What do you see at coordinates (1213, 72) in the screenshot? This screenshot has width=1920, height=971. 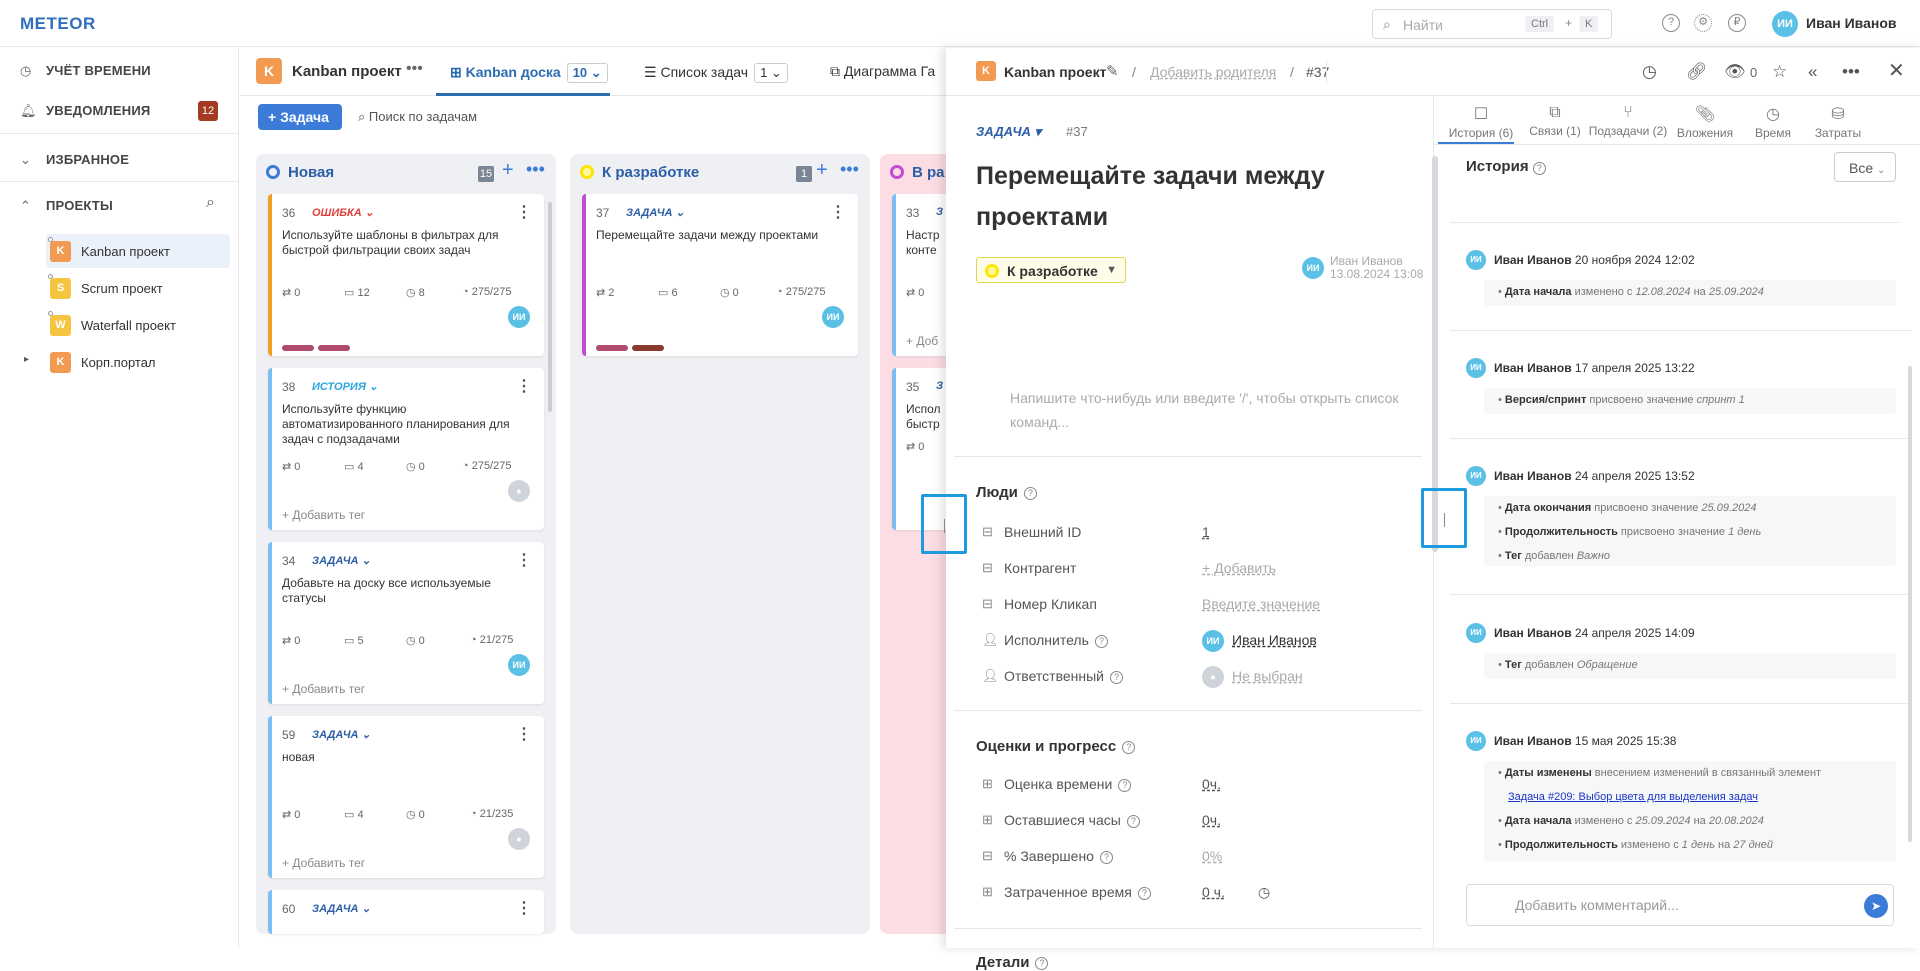 I see `add-parent-link: Добавить родителя` at bounding box center [1213, 72].